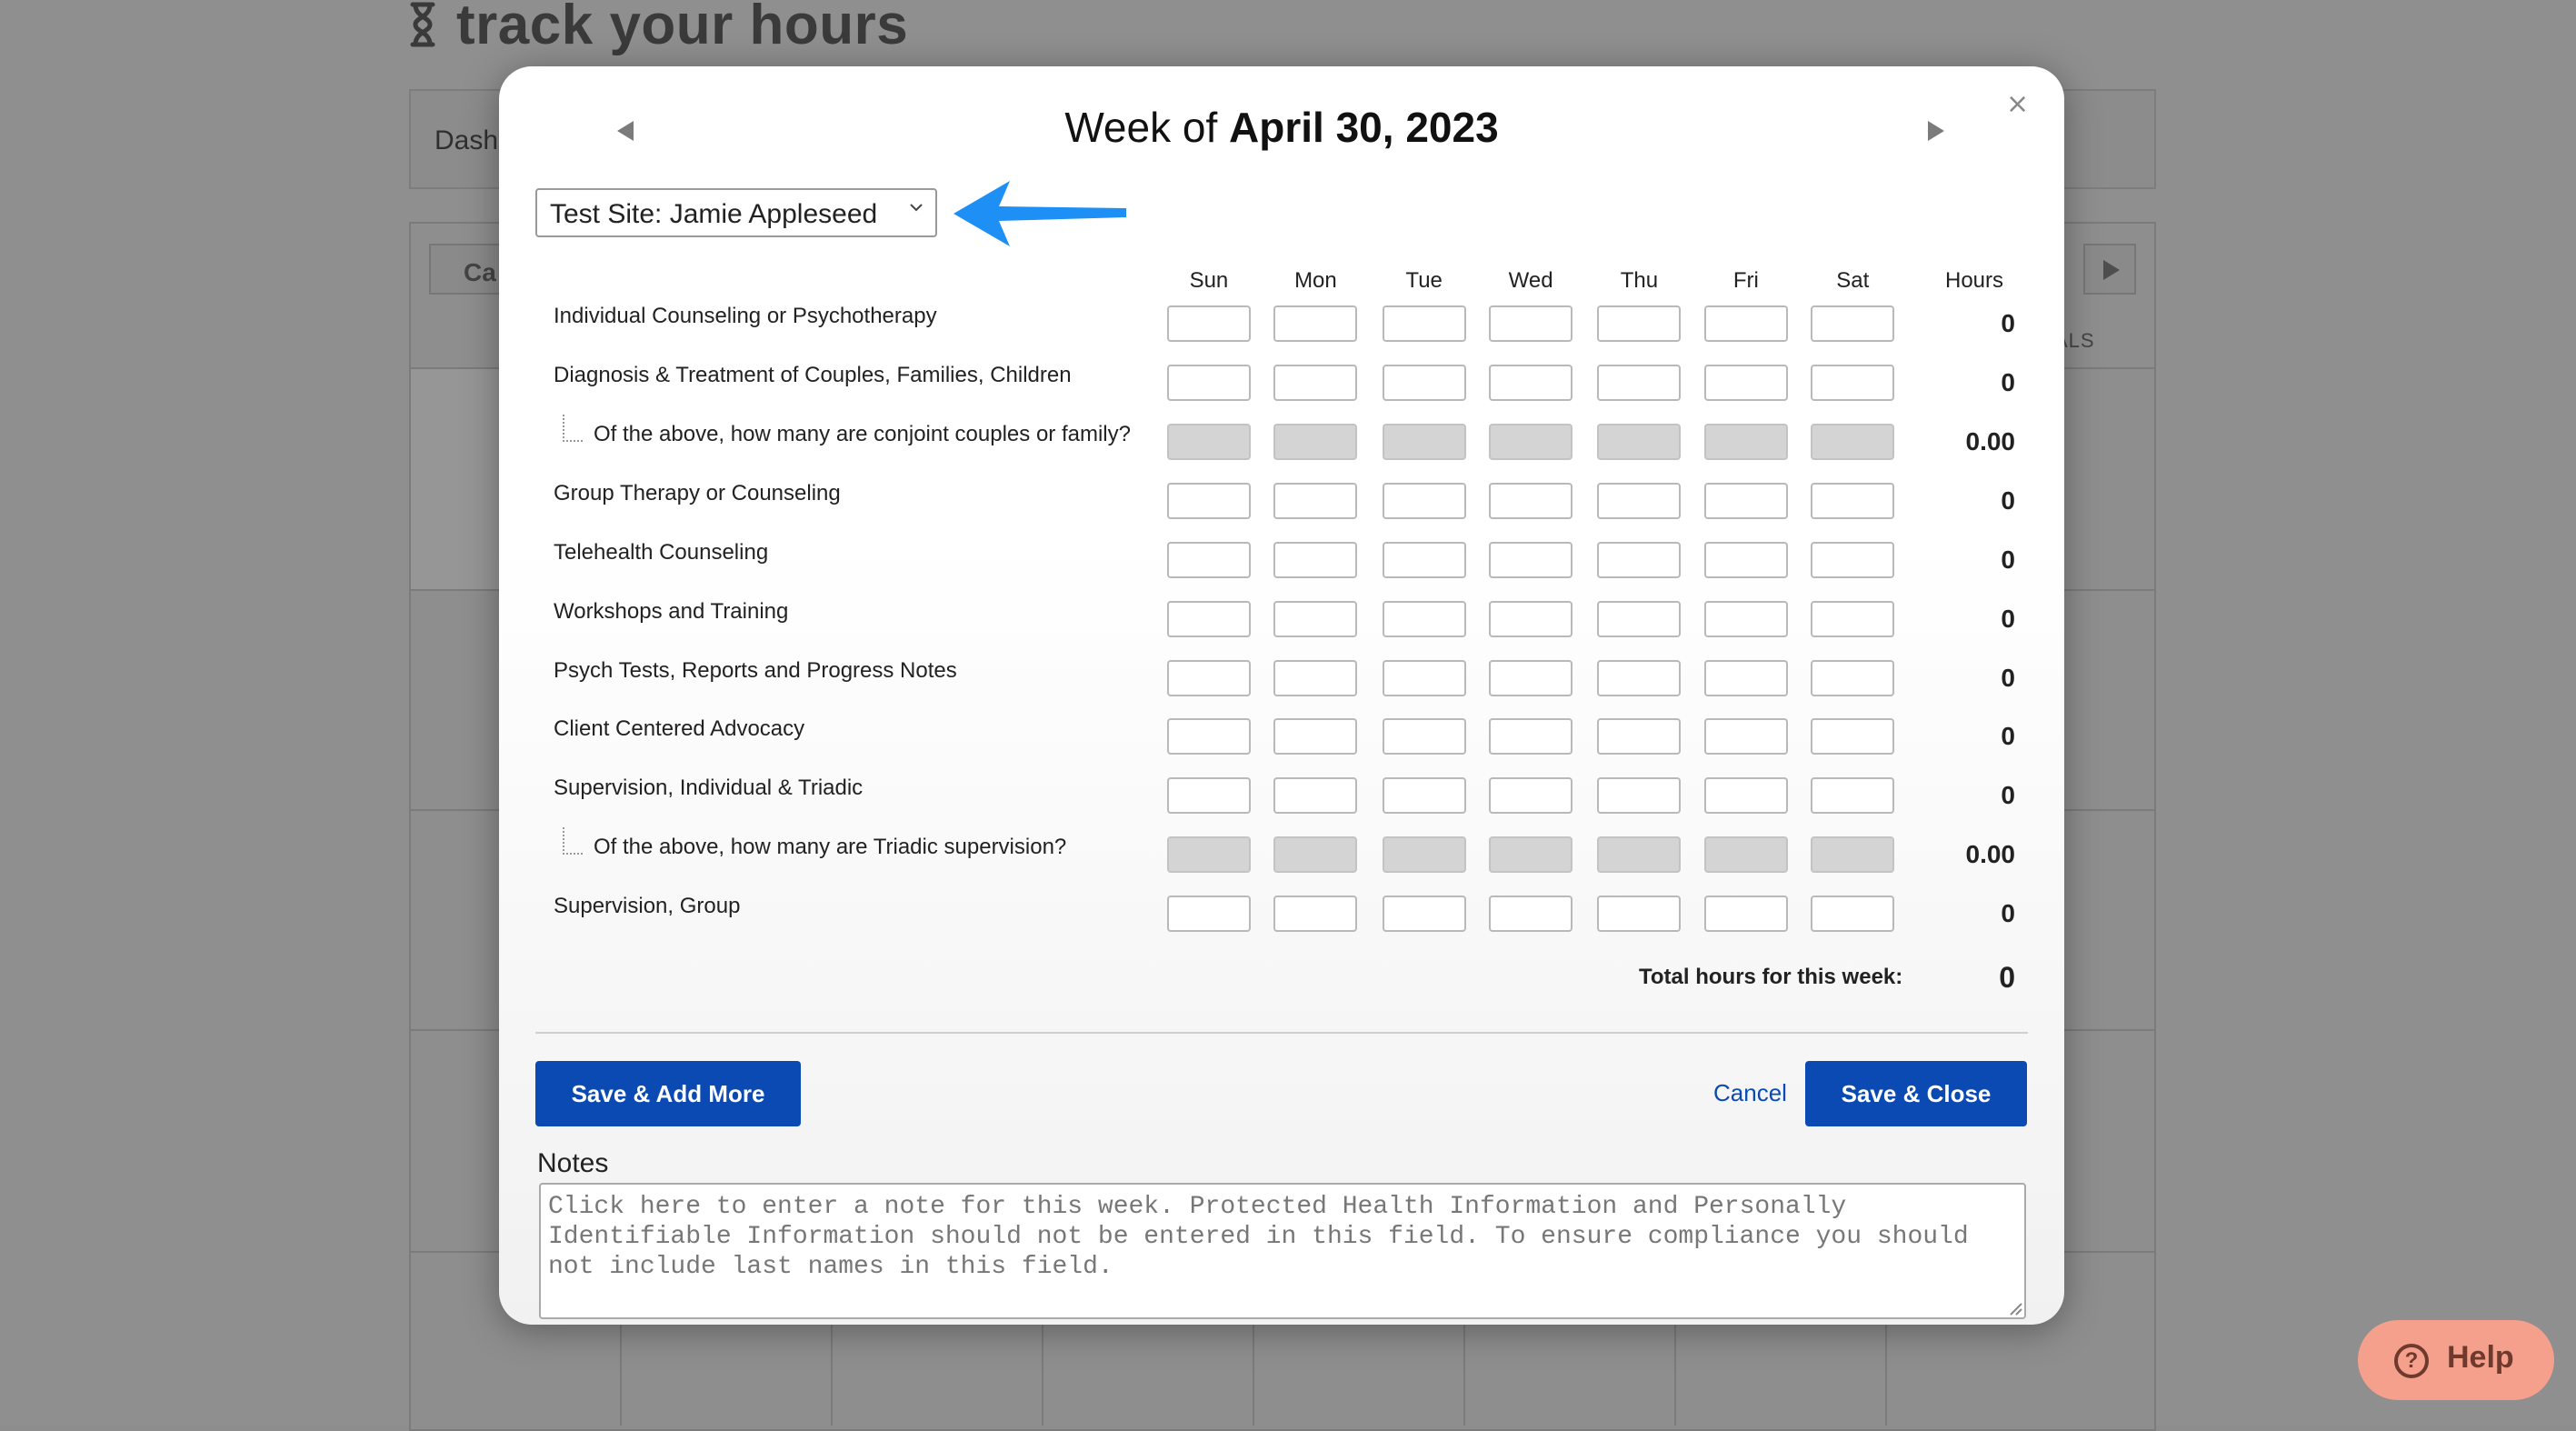  I want to click on row-total: 0.00, so click(1991, 441).